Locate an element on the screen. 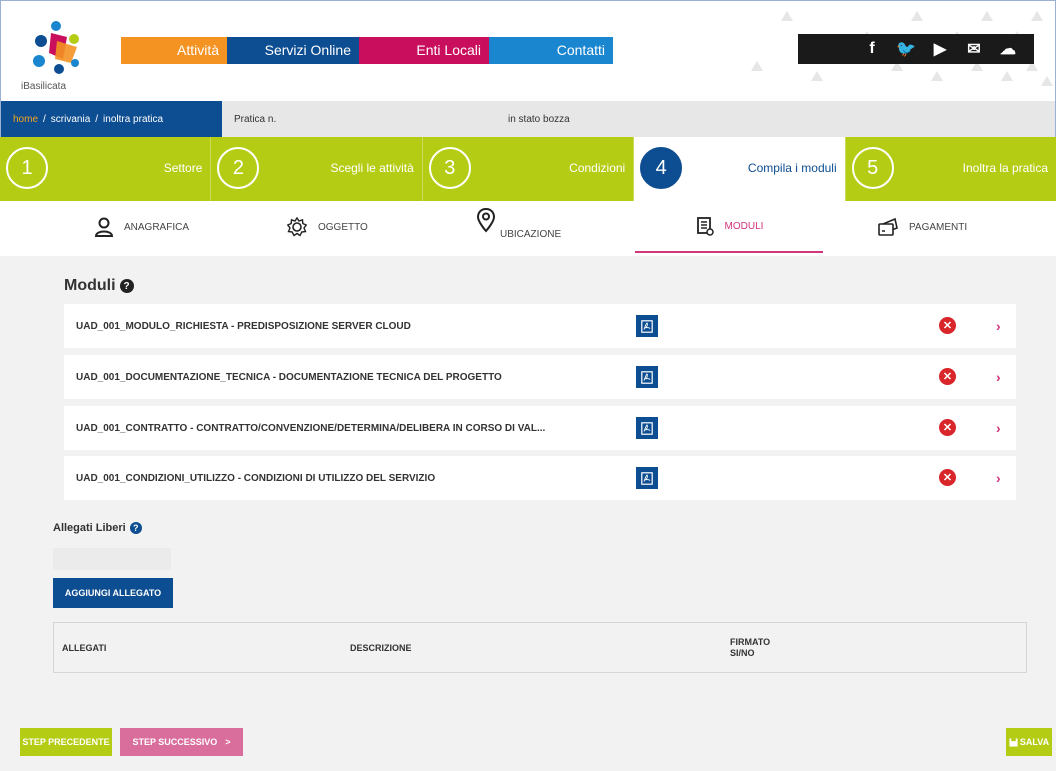 The width and height of the screenshot is (1056, 771). save-button: SALVA is located at coordinates (1029, 742).